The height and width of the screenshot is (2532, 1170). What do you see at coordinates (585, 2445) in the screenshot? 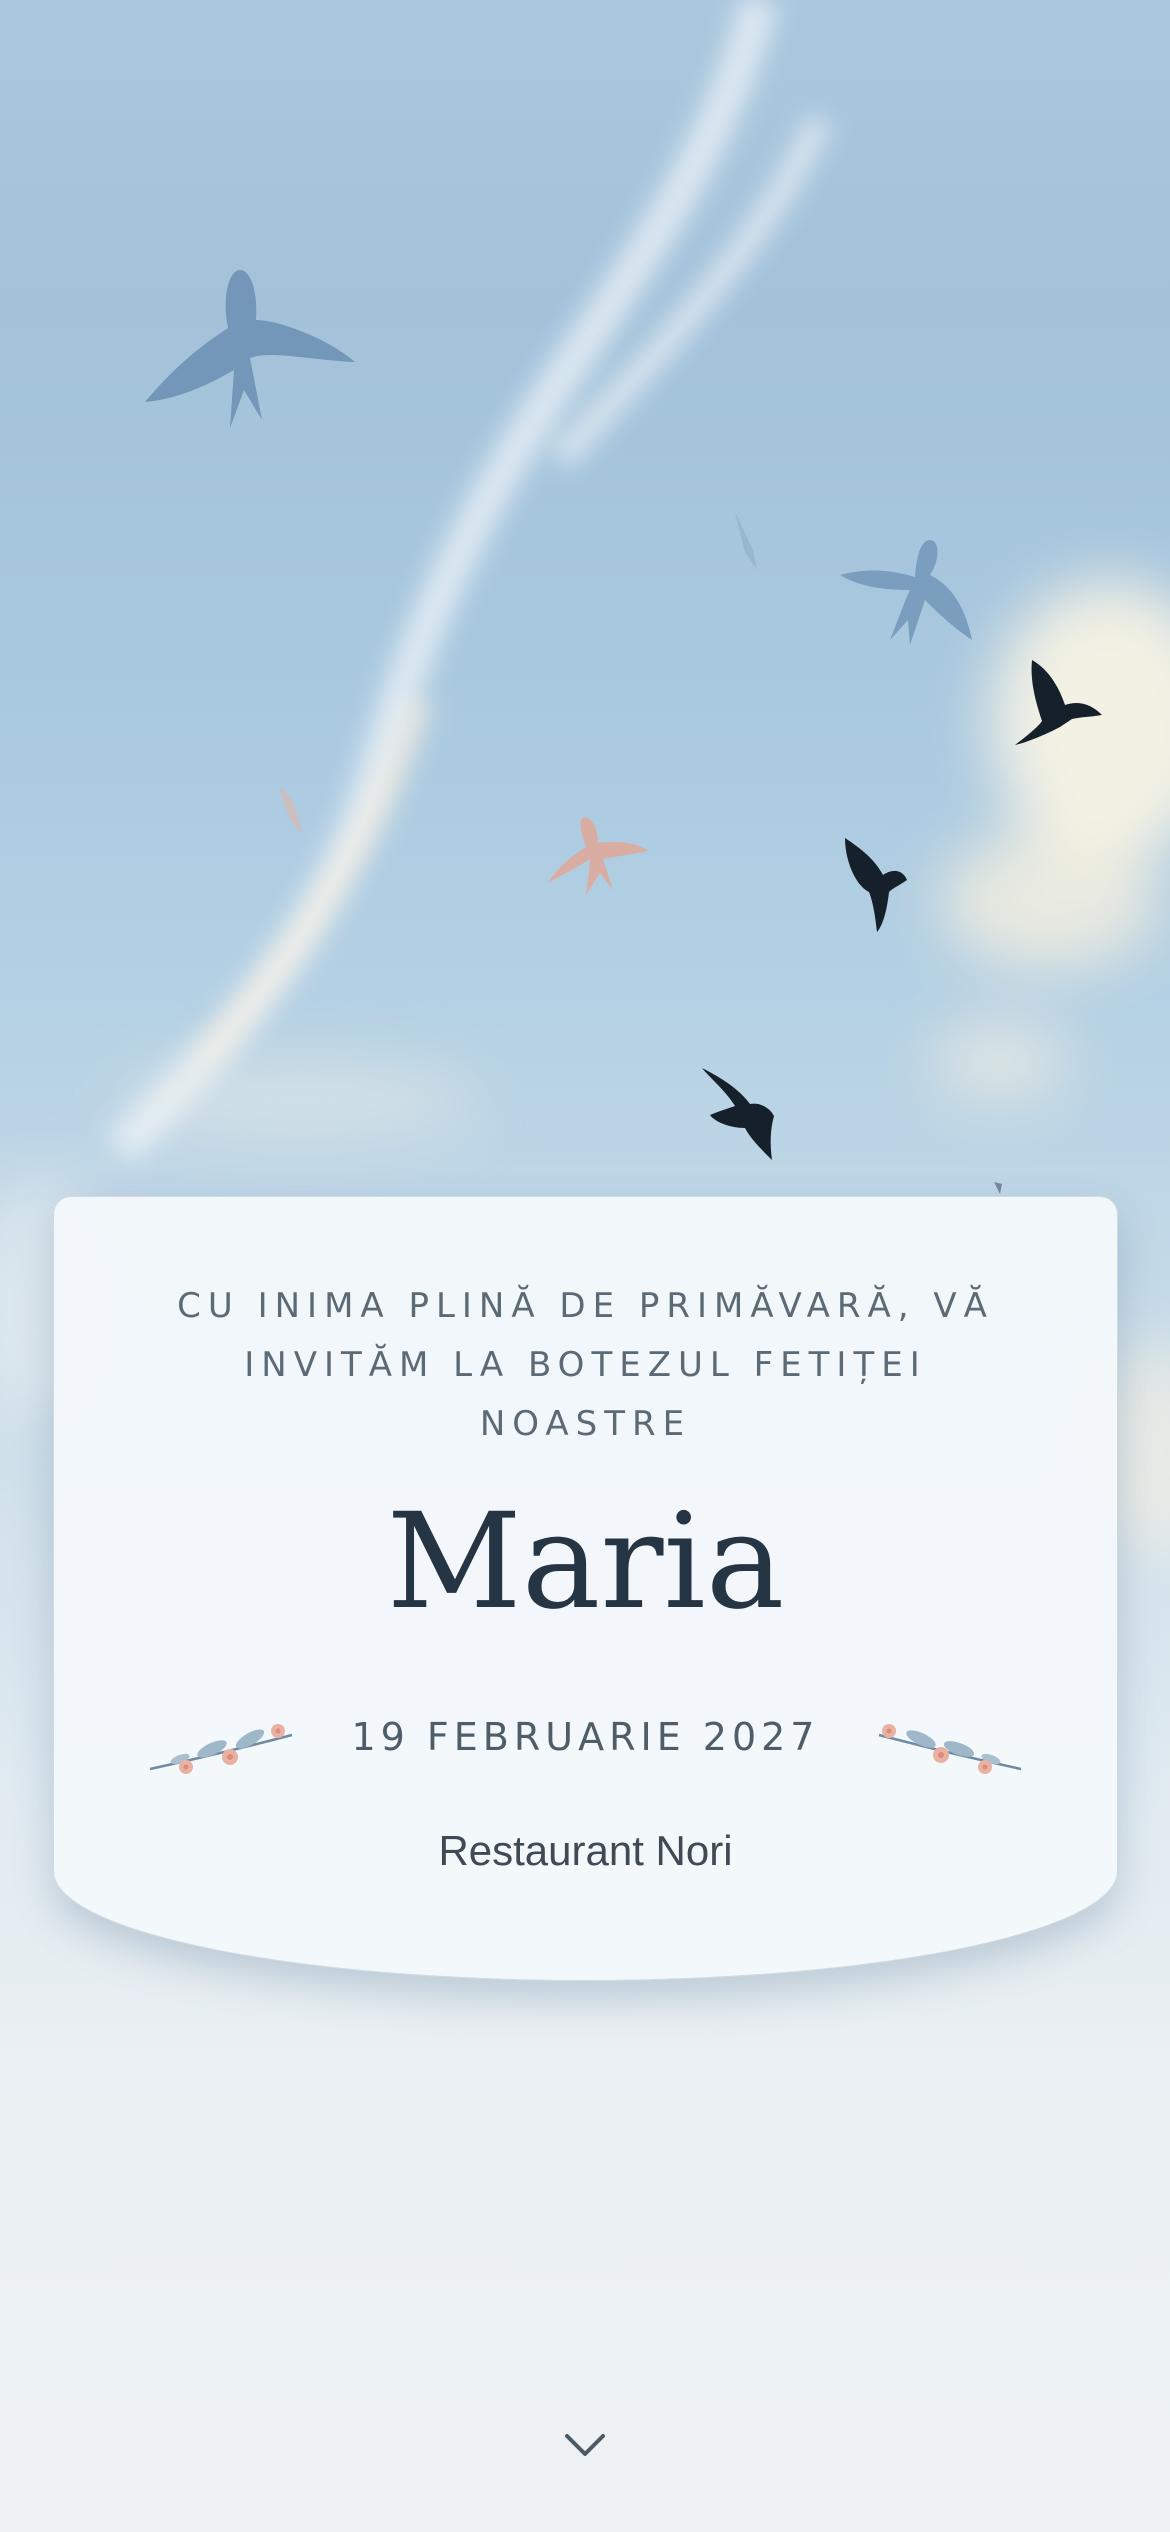
I see `chevron-down-icon` at bounding box center [585, 2445].